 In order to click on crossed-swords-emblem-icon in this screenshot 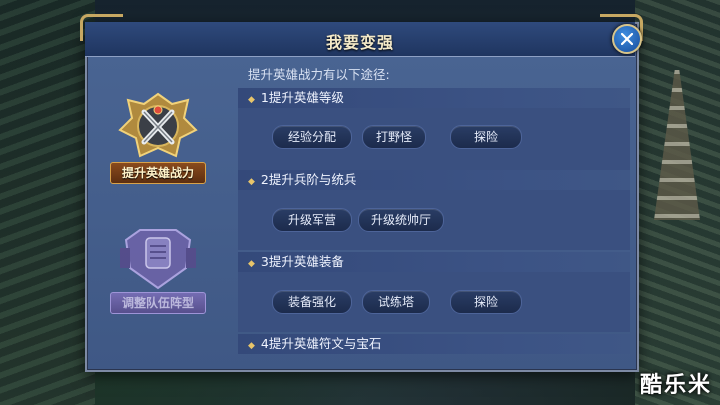, I will do `click(158, 125)`.